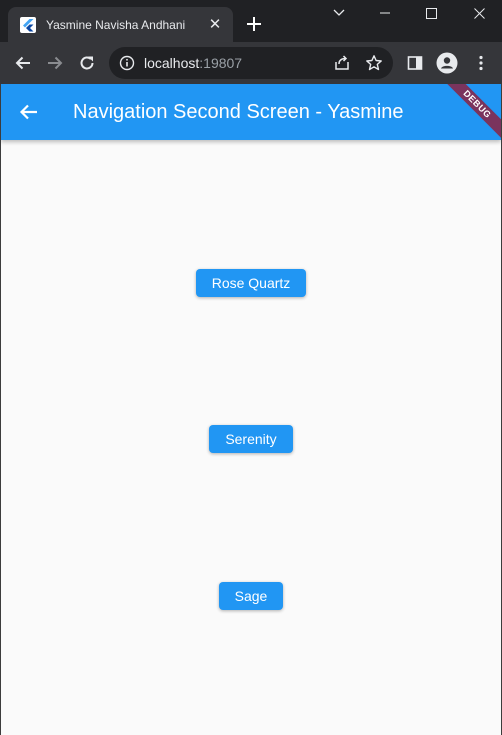  I want to click on browser-tab-strip: Yasmine Navisha Andhani ✕, so click(251, 21).